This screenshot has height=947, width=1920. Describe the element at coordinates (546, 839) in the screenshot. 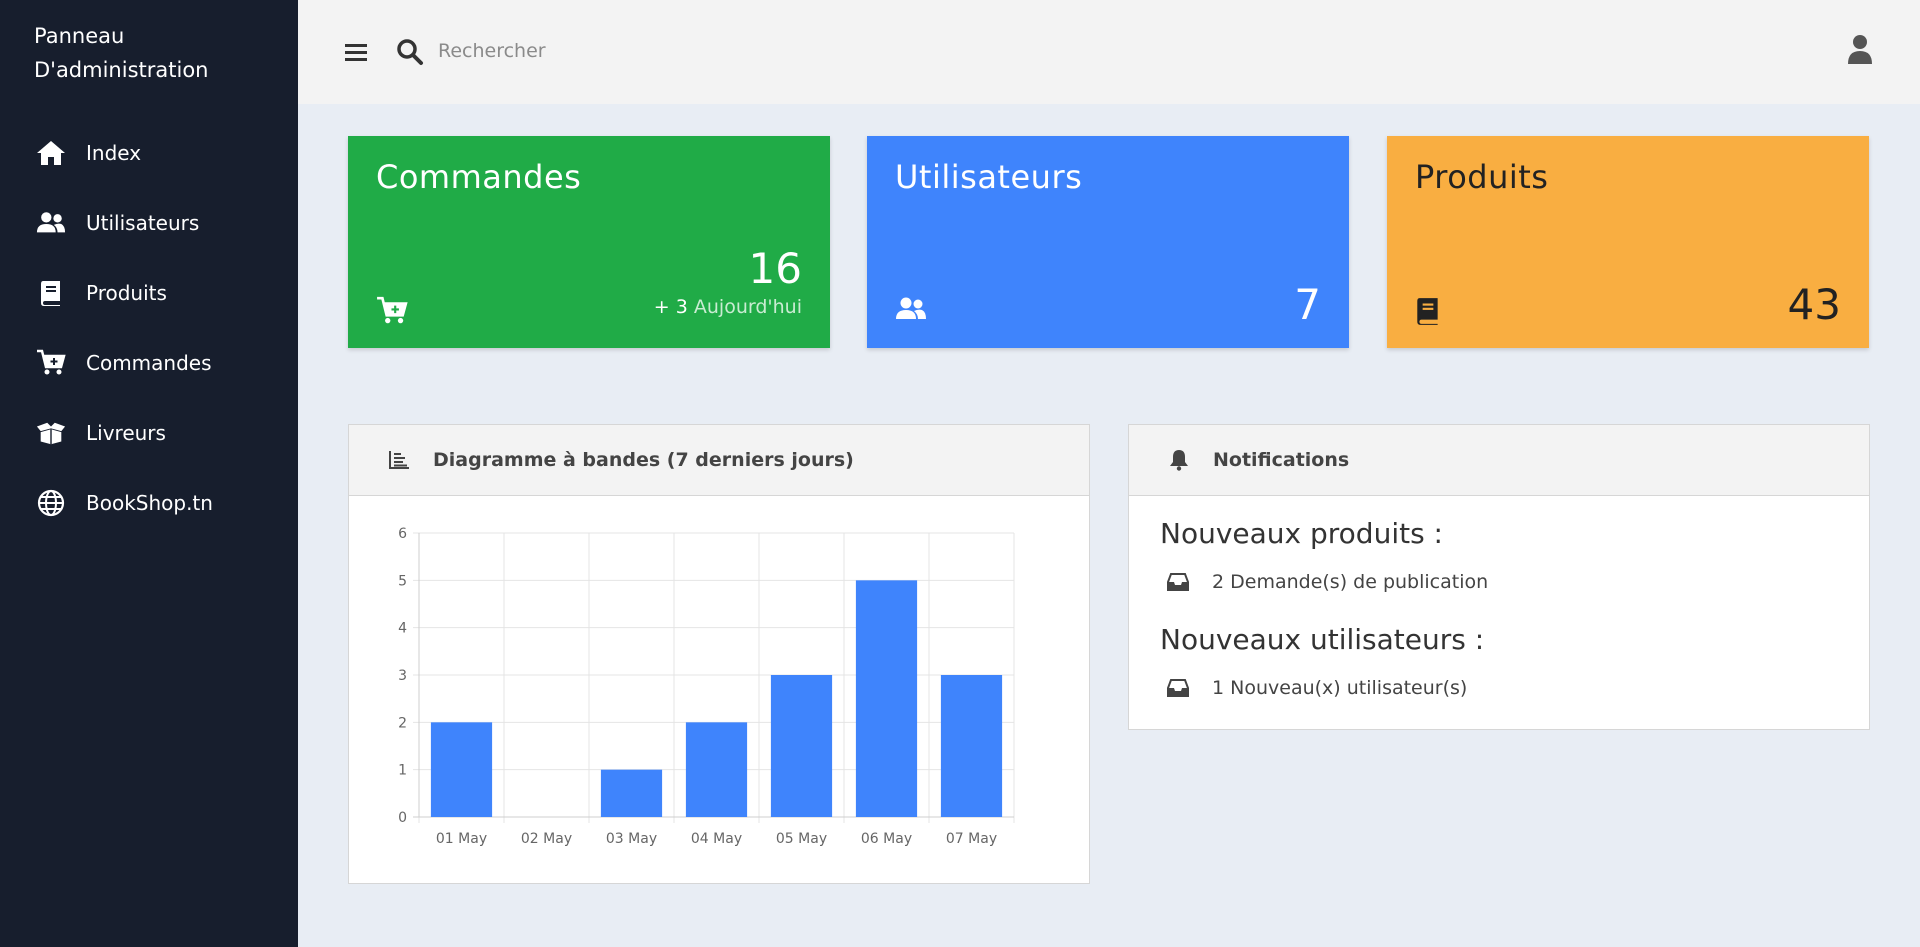

I see `x-tick-label: 02 May` at that location.